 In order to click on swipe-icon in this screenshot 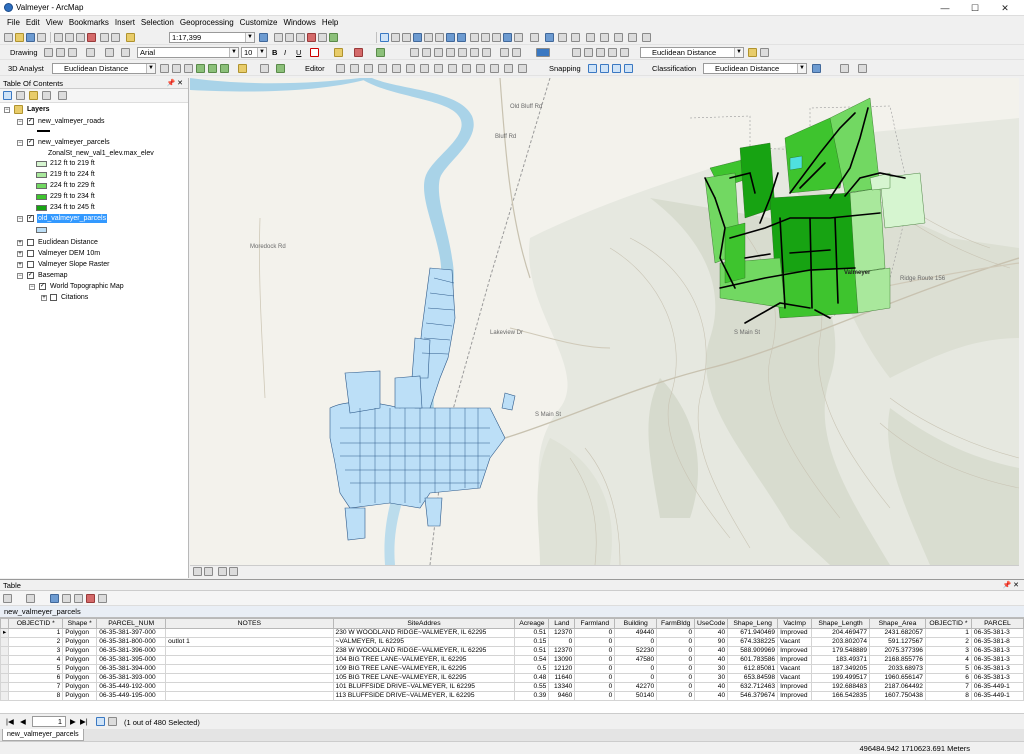, I will do `click(504, 52)`.